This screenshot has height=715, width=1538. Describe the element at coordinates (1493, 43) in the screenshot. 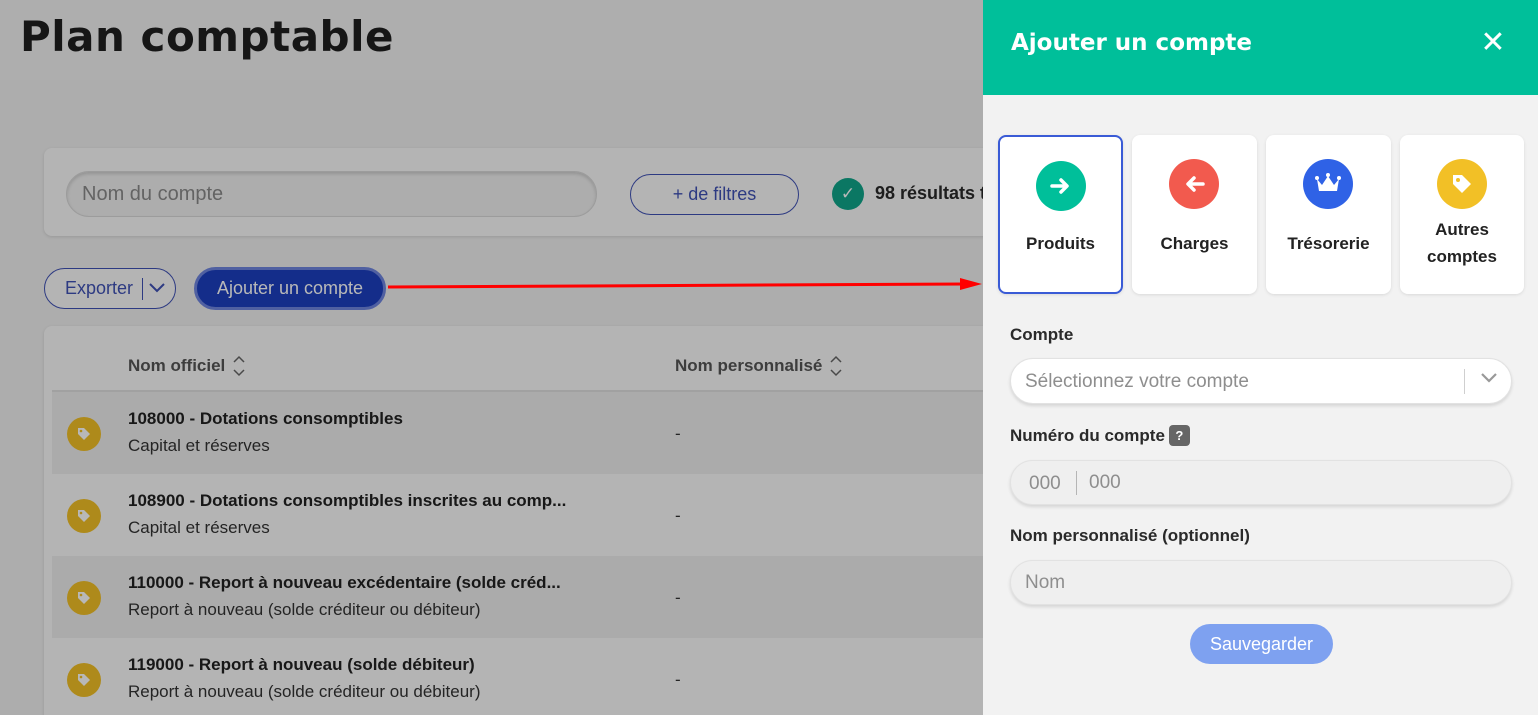

I see `close-icon: ✕` at that location.